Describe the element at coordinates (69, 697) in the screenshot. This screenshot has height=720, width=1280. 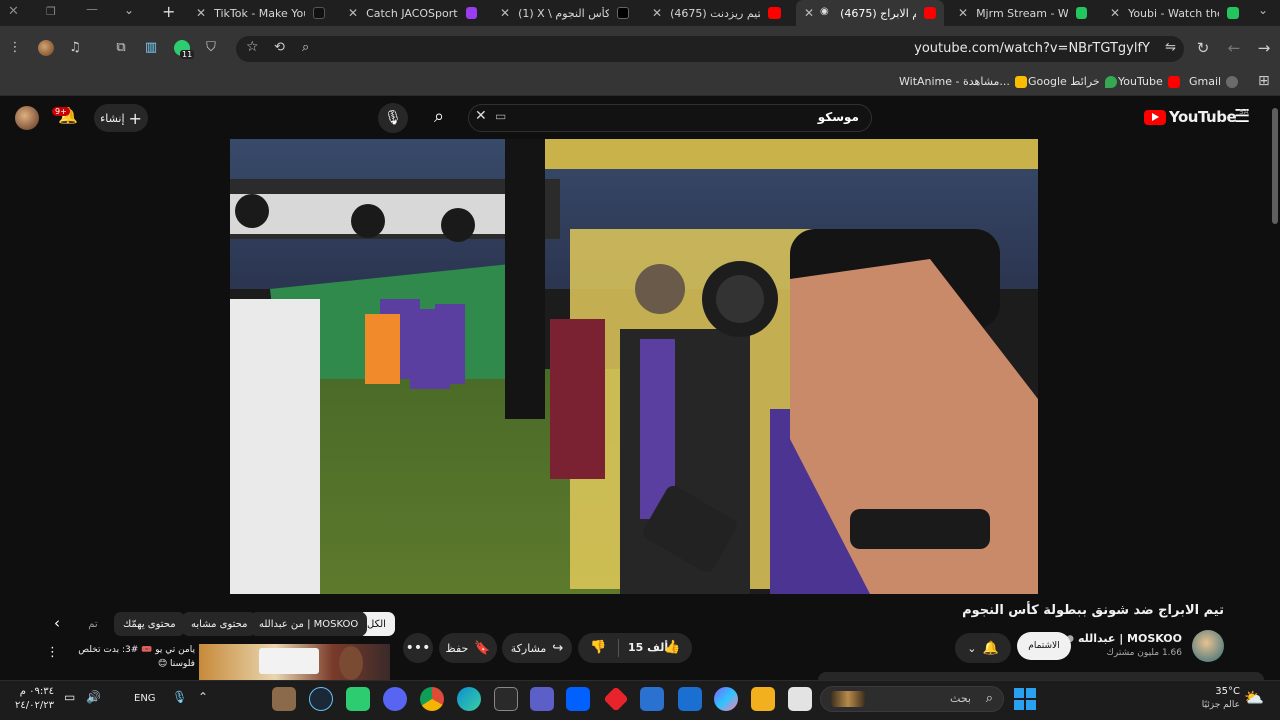
I see `battery-icon: ▭` at that location.